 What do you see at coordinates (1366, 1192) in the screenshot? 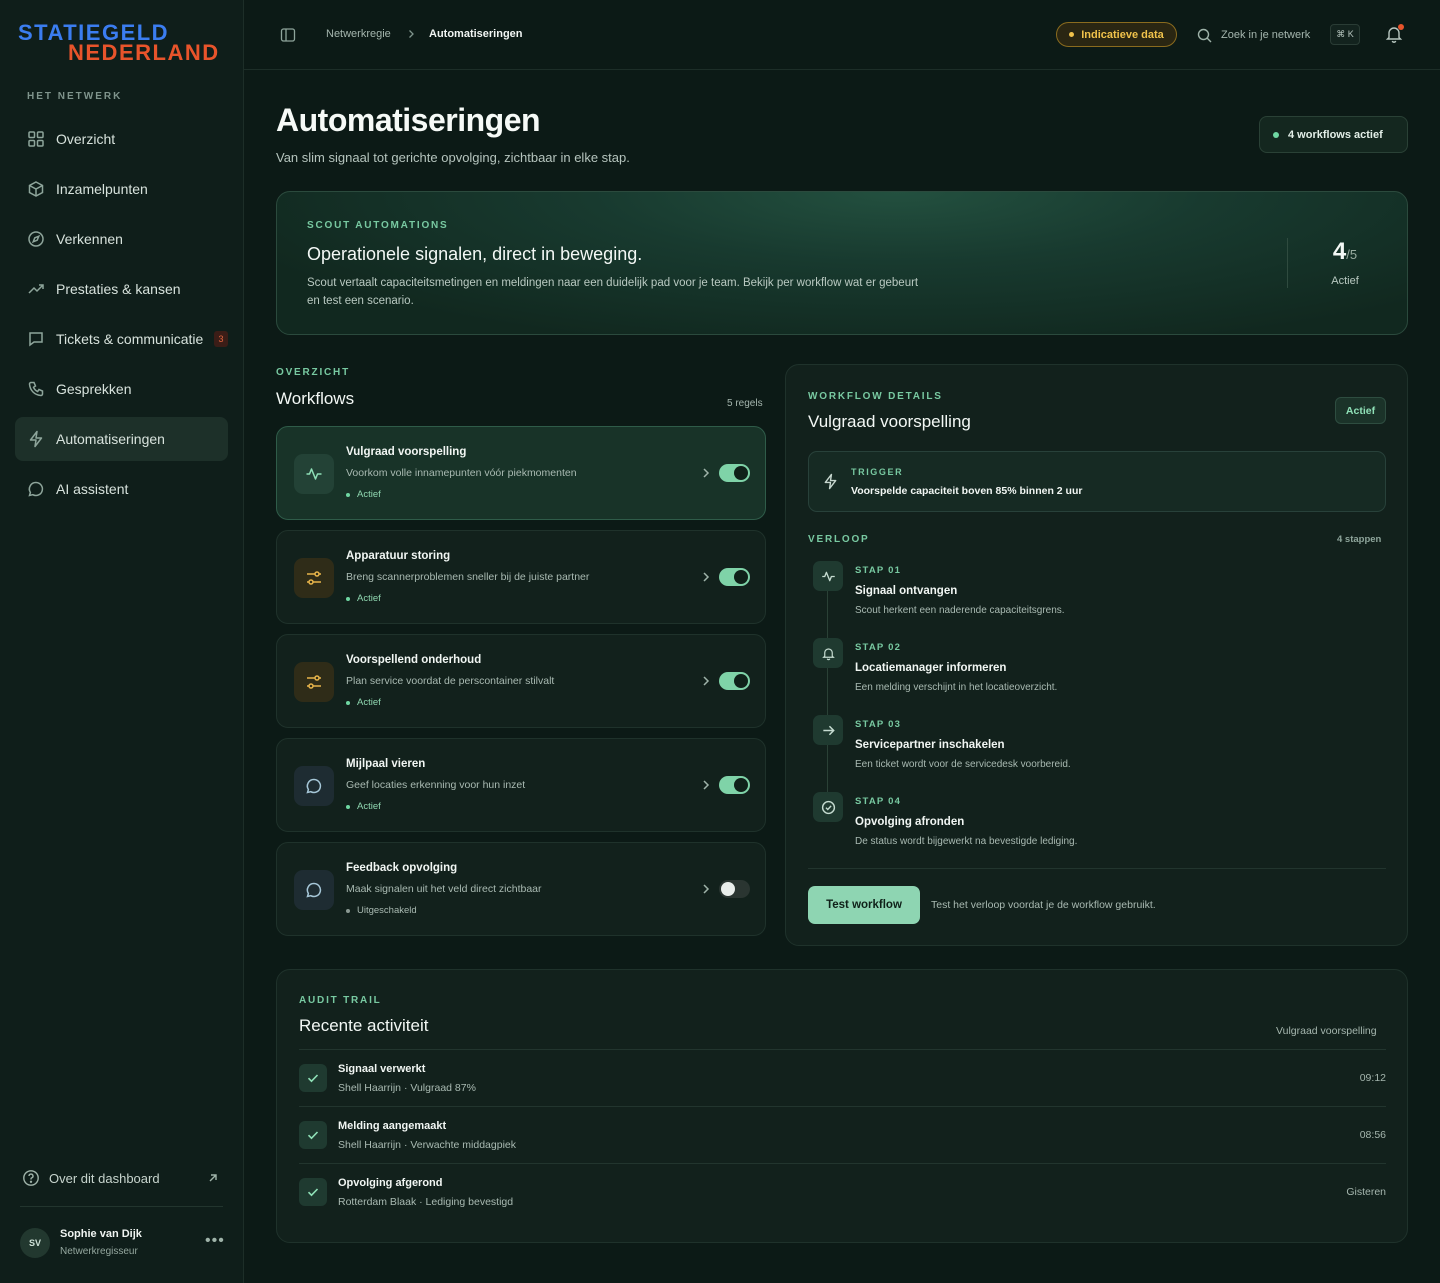
I see `audit-event-time: Gisteren` at bounding box center [1366, 1192].